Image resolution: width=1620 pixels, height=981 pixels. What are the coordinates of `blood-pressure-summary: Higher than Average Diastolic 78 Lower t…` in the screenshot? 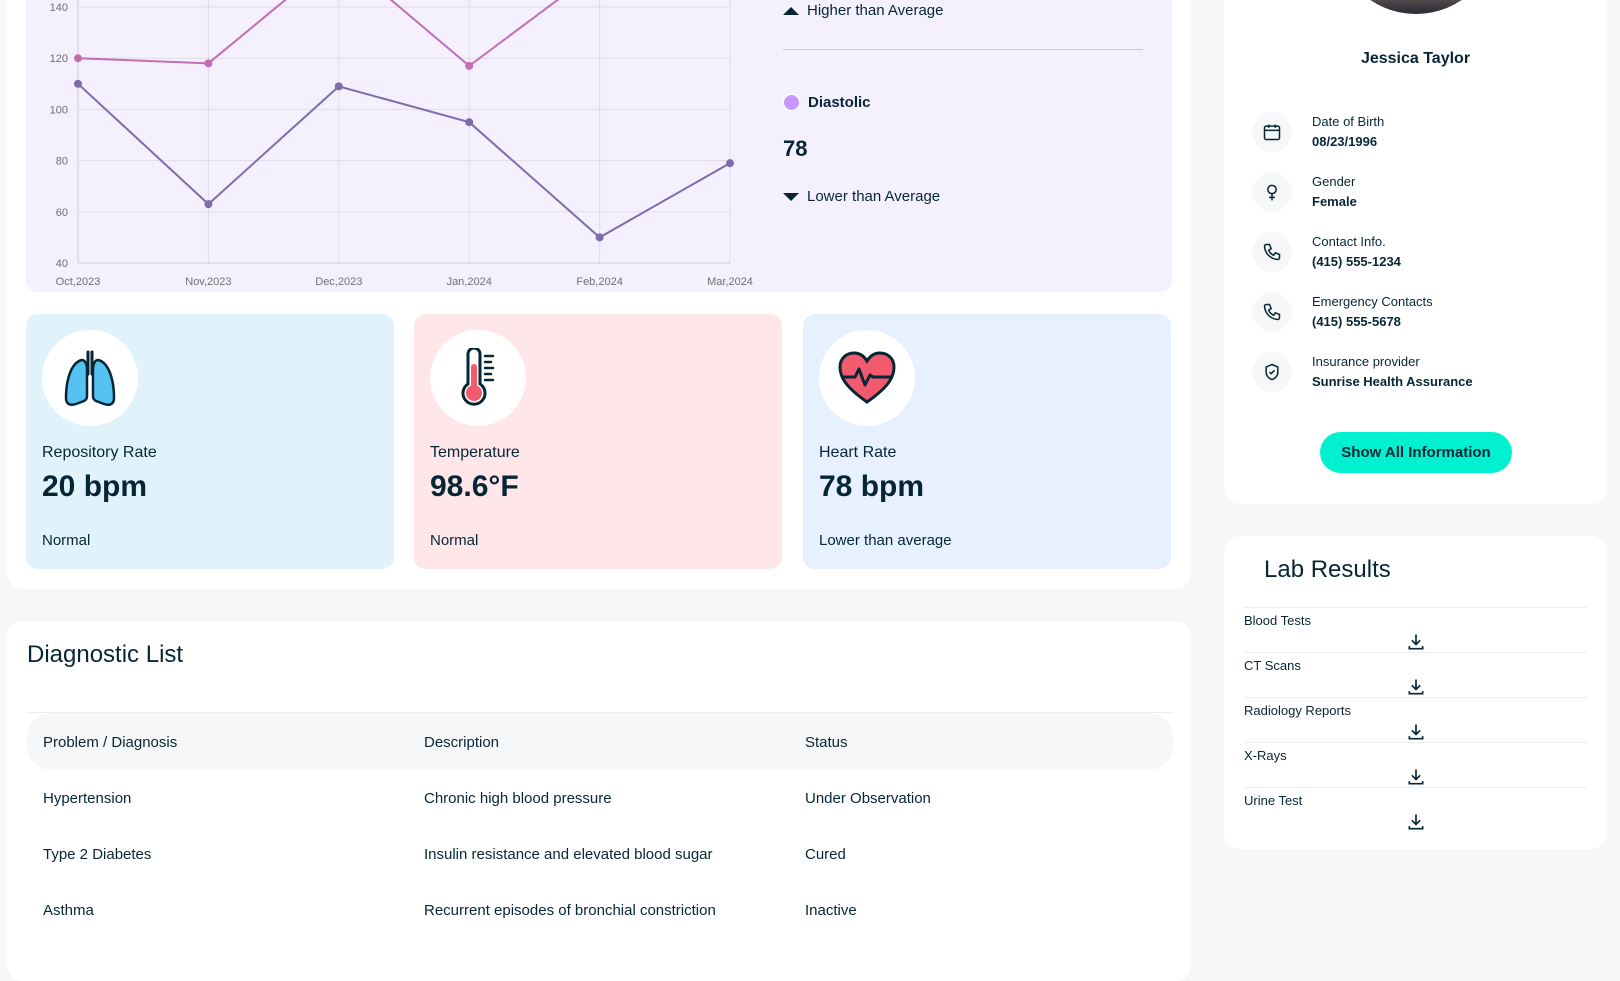 It's located at (963, 140).